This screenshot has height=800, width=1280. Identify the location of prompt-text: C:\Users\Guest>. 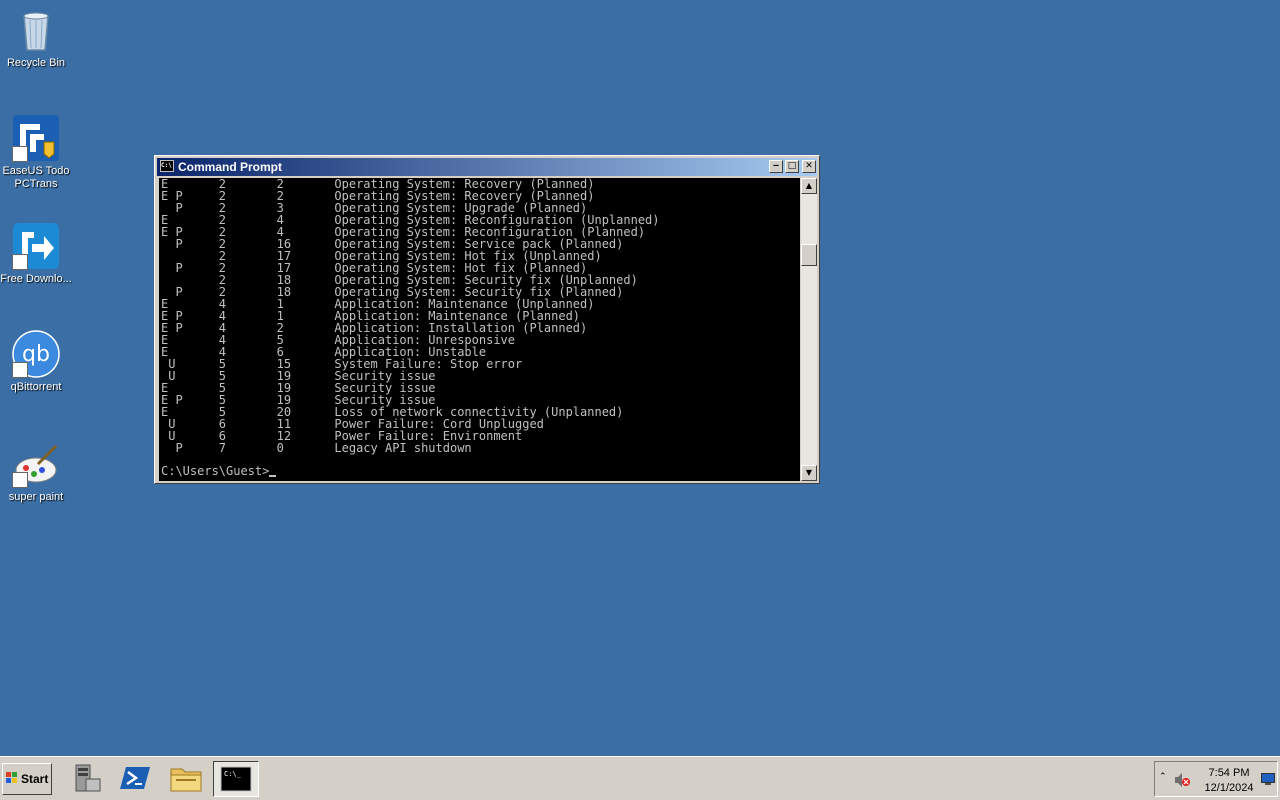
(215, 471).